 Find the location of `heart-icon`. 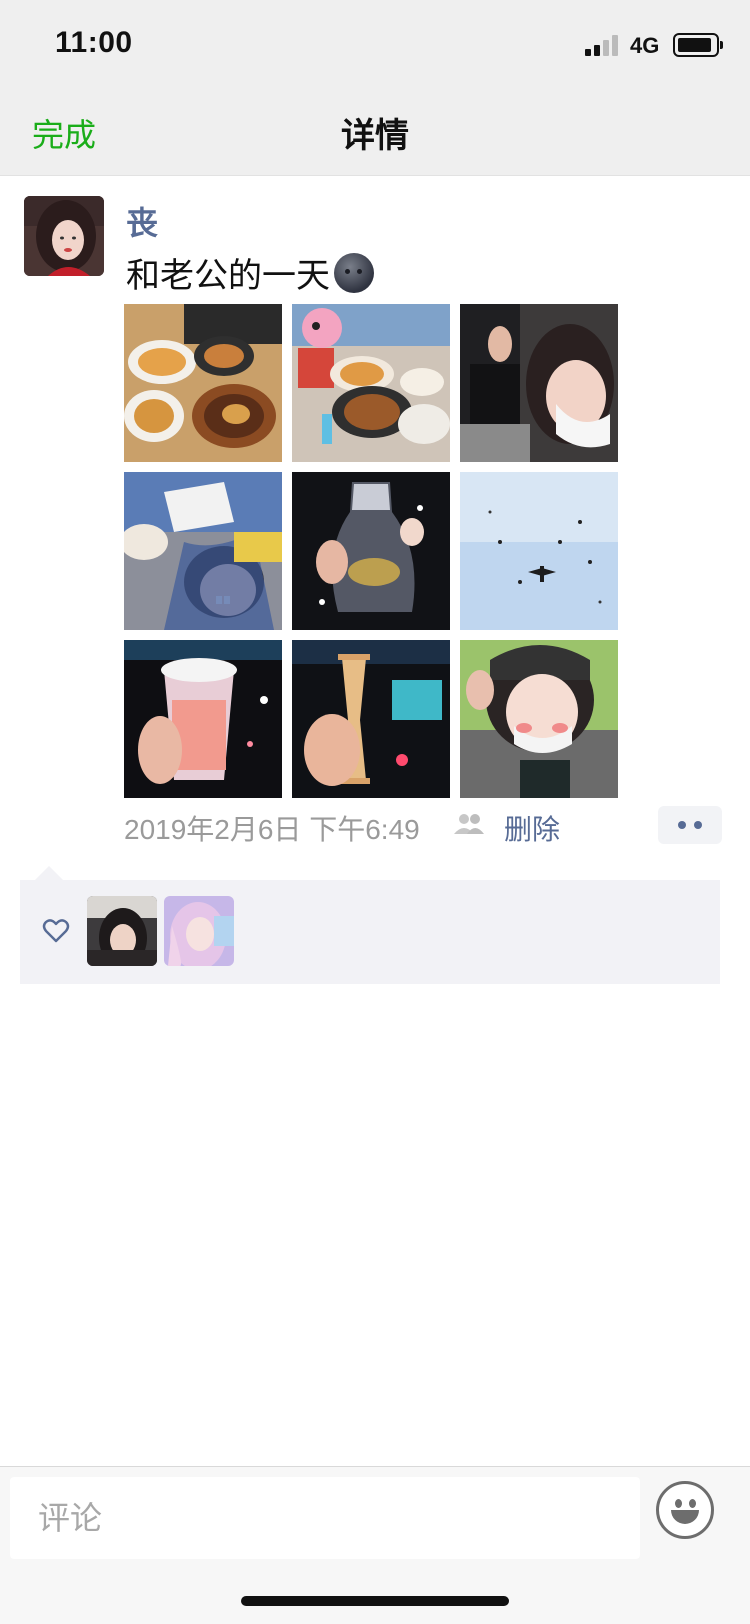

heart-icon is located at coordinates (56, 931).